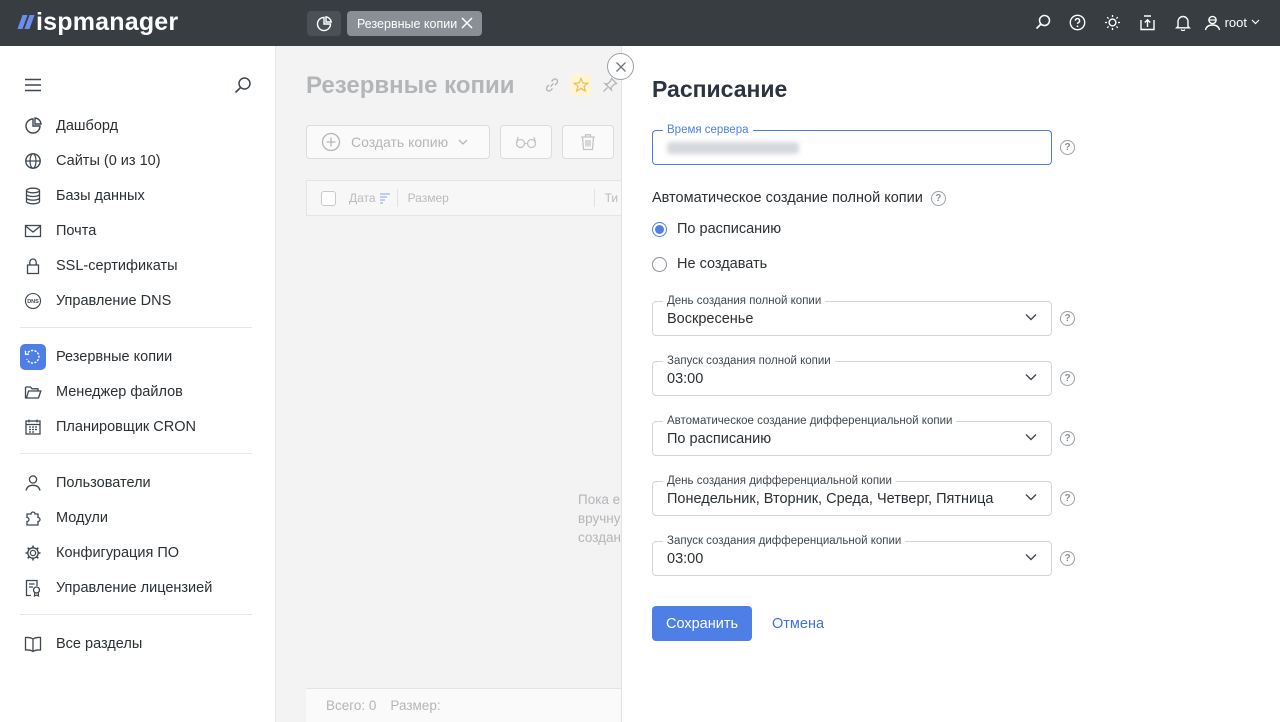 This screenshot has height=722, width=1280. Describe the element at coordinates (331, 142) in the screenshot. I see `plus-circle-icon` at that location.